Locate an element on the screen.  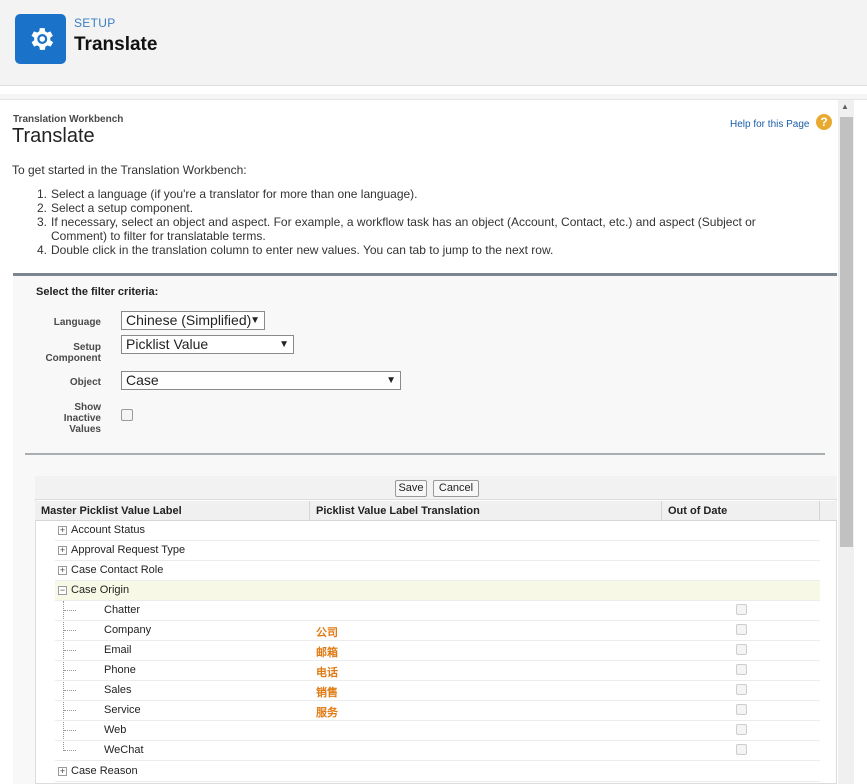
translation-cell: 公司 is located at coordinates (327, 632).